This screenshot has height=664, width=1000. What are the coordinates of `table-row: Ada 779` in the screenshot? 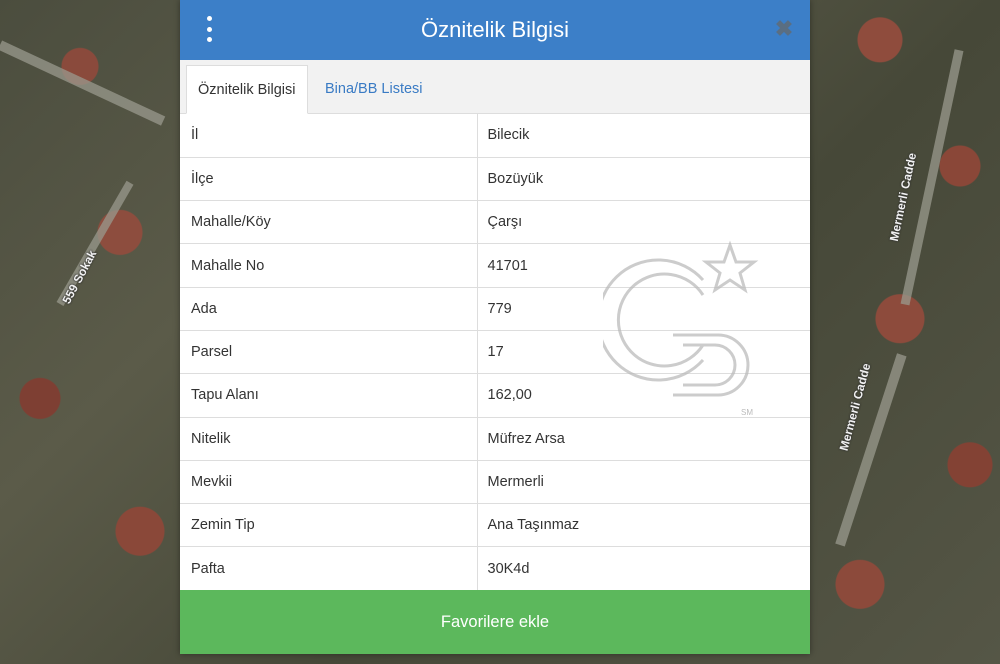 It's located at (495, 309).